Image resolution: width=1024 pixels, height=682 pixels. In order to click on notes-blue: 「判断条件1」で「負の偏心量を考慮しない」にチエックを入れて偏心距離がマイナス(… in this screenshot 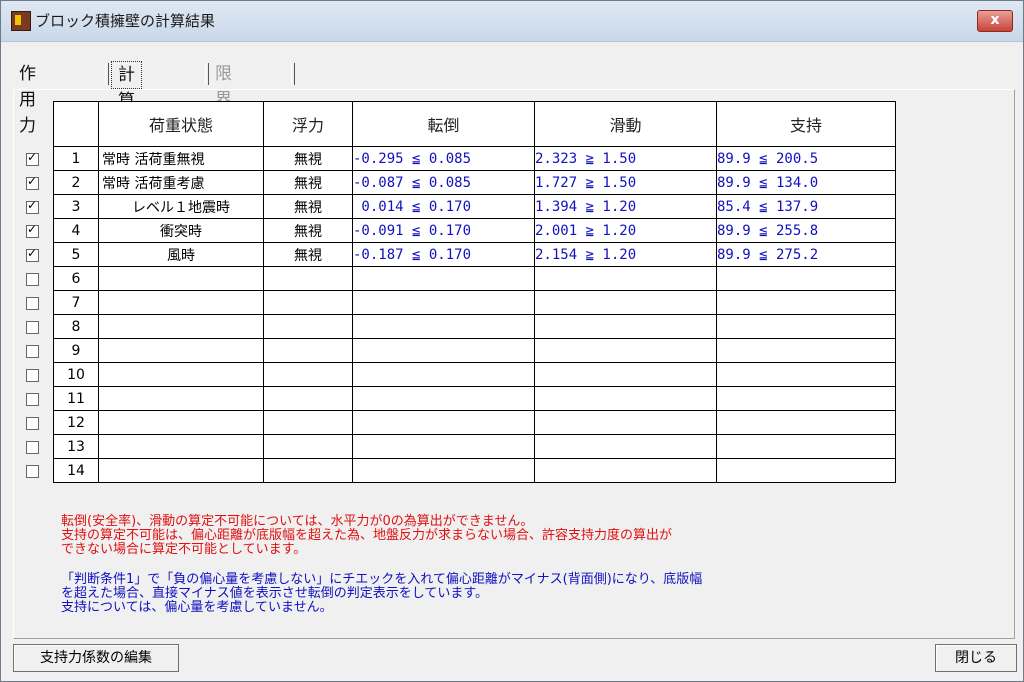, I will do `click(381, 594)`.